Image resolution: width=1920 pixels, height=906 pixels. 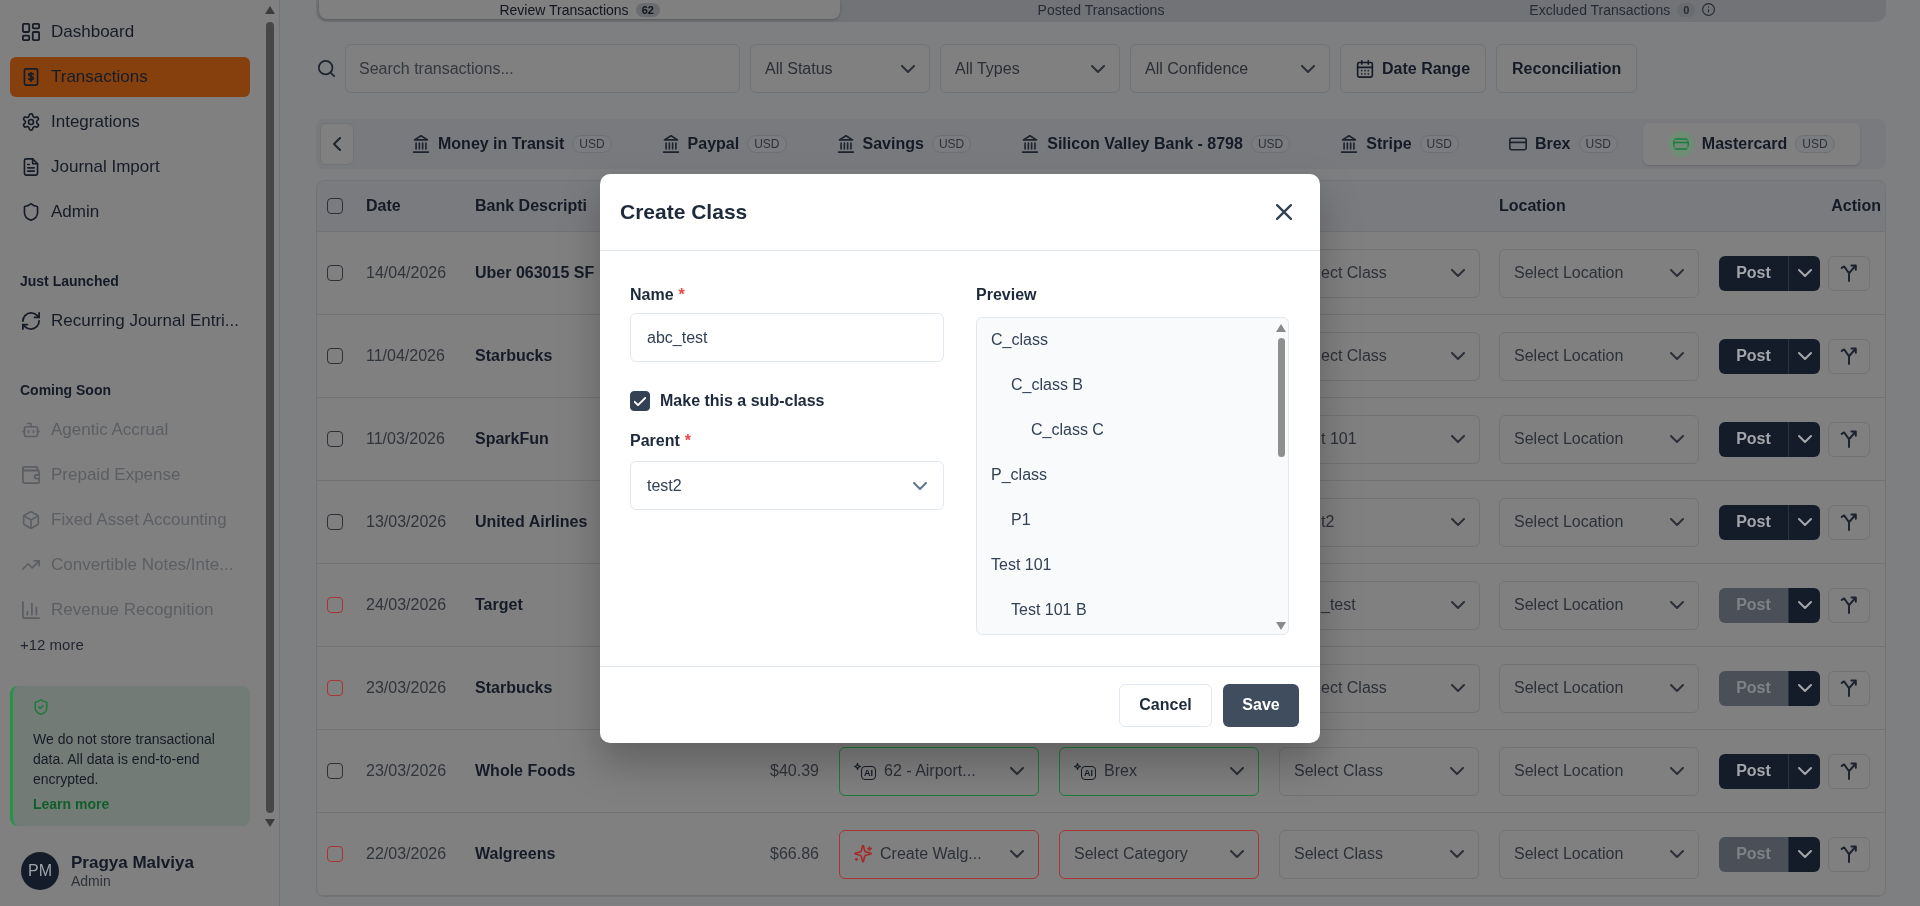 What do you see at coordinates (1751, 144) in the screenshot?
I see `account-tab: Mastercard USD` at bounding box center [1751, 144].